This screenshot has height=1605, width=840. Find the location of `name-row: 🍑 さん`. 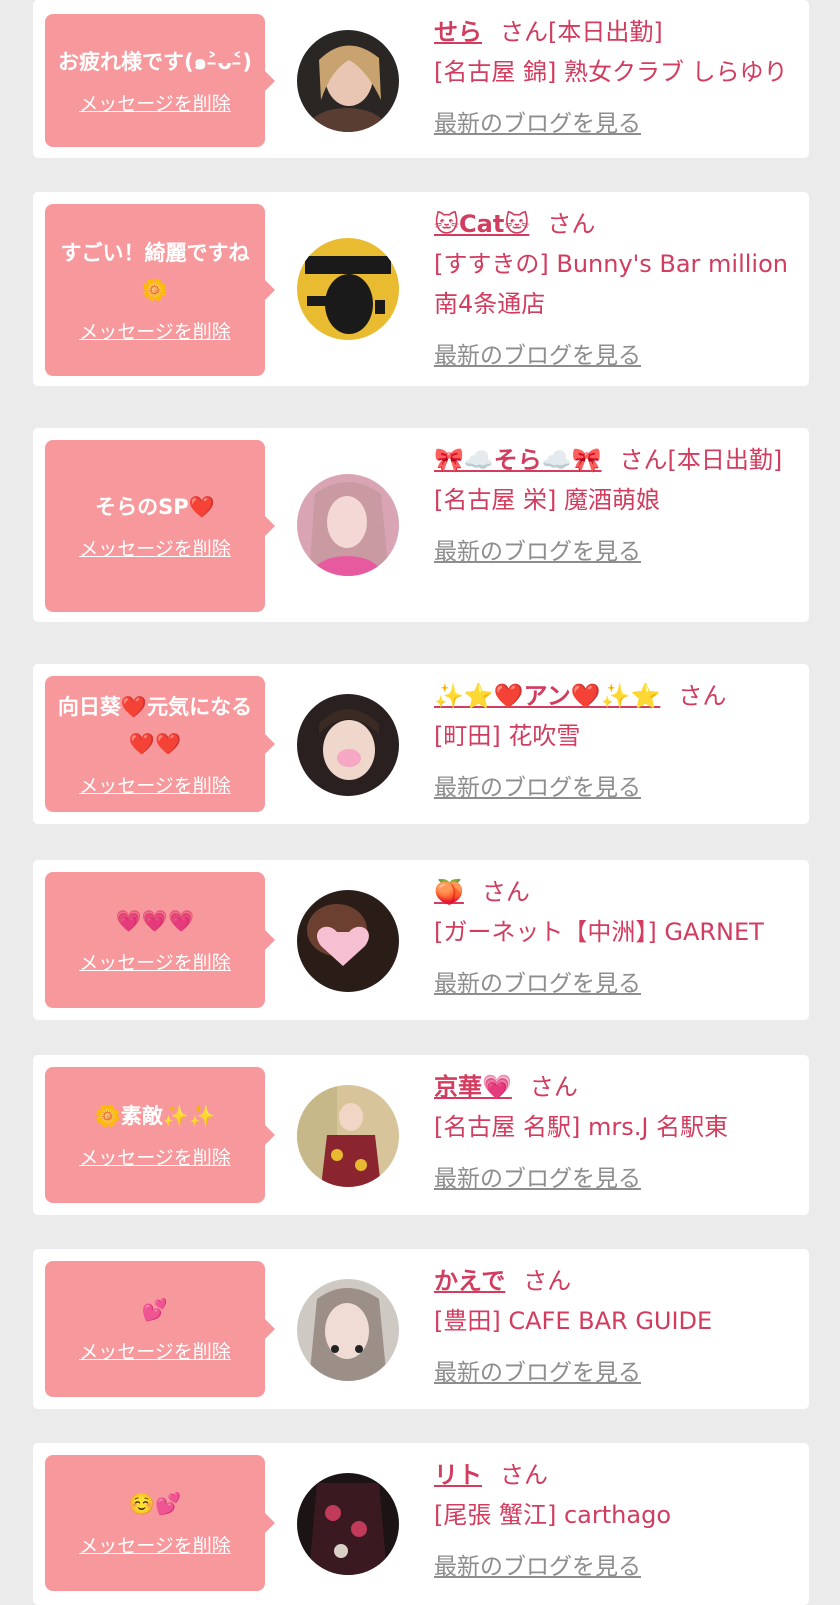

name-row: 🍑 さん is located at coordinates (616, 892).